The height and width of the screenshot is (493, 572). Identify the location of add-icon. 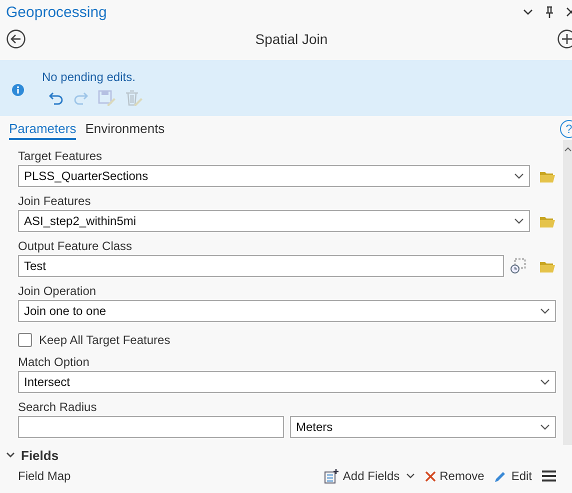
(564, 39).